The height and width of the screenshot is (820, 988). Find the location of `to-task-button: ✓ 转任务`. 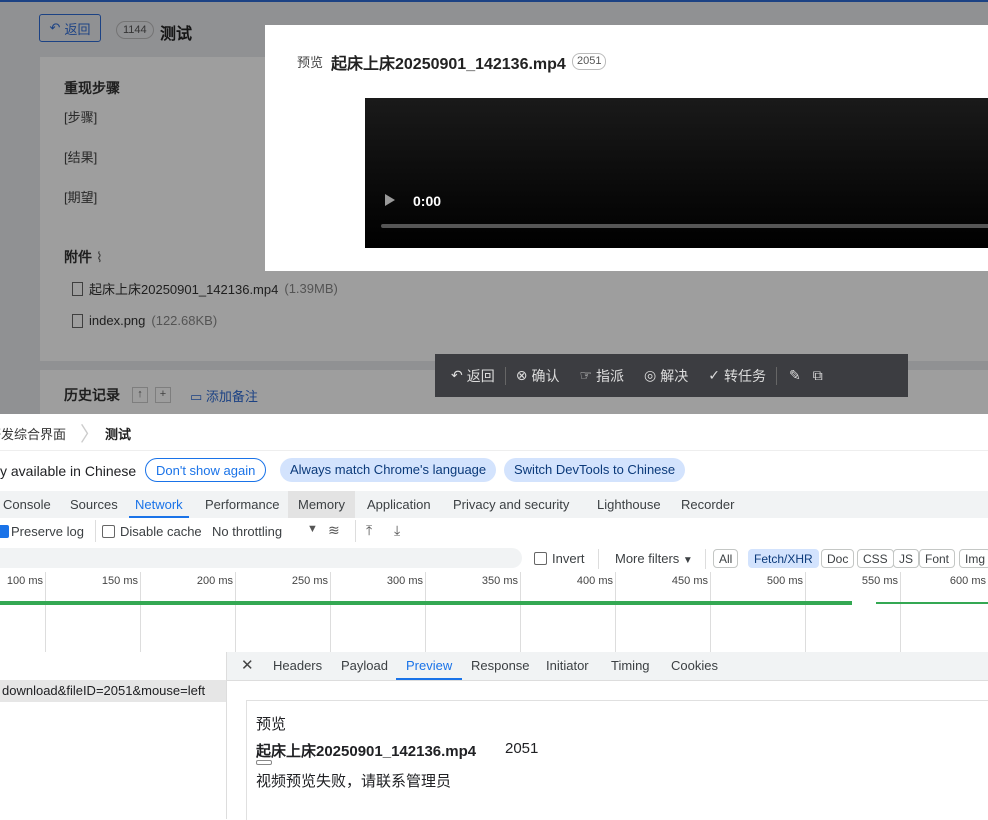

to-task-button: ✓ 转任务 is located at coordinates (737, 376).